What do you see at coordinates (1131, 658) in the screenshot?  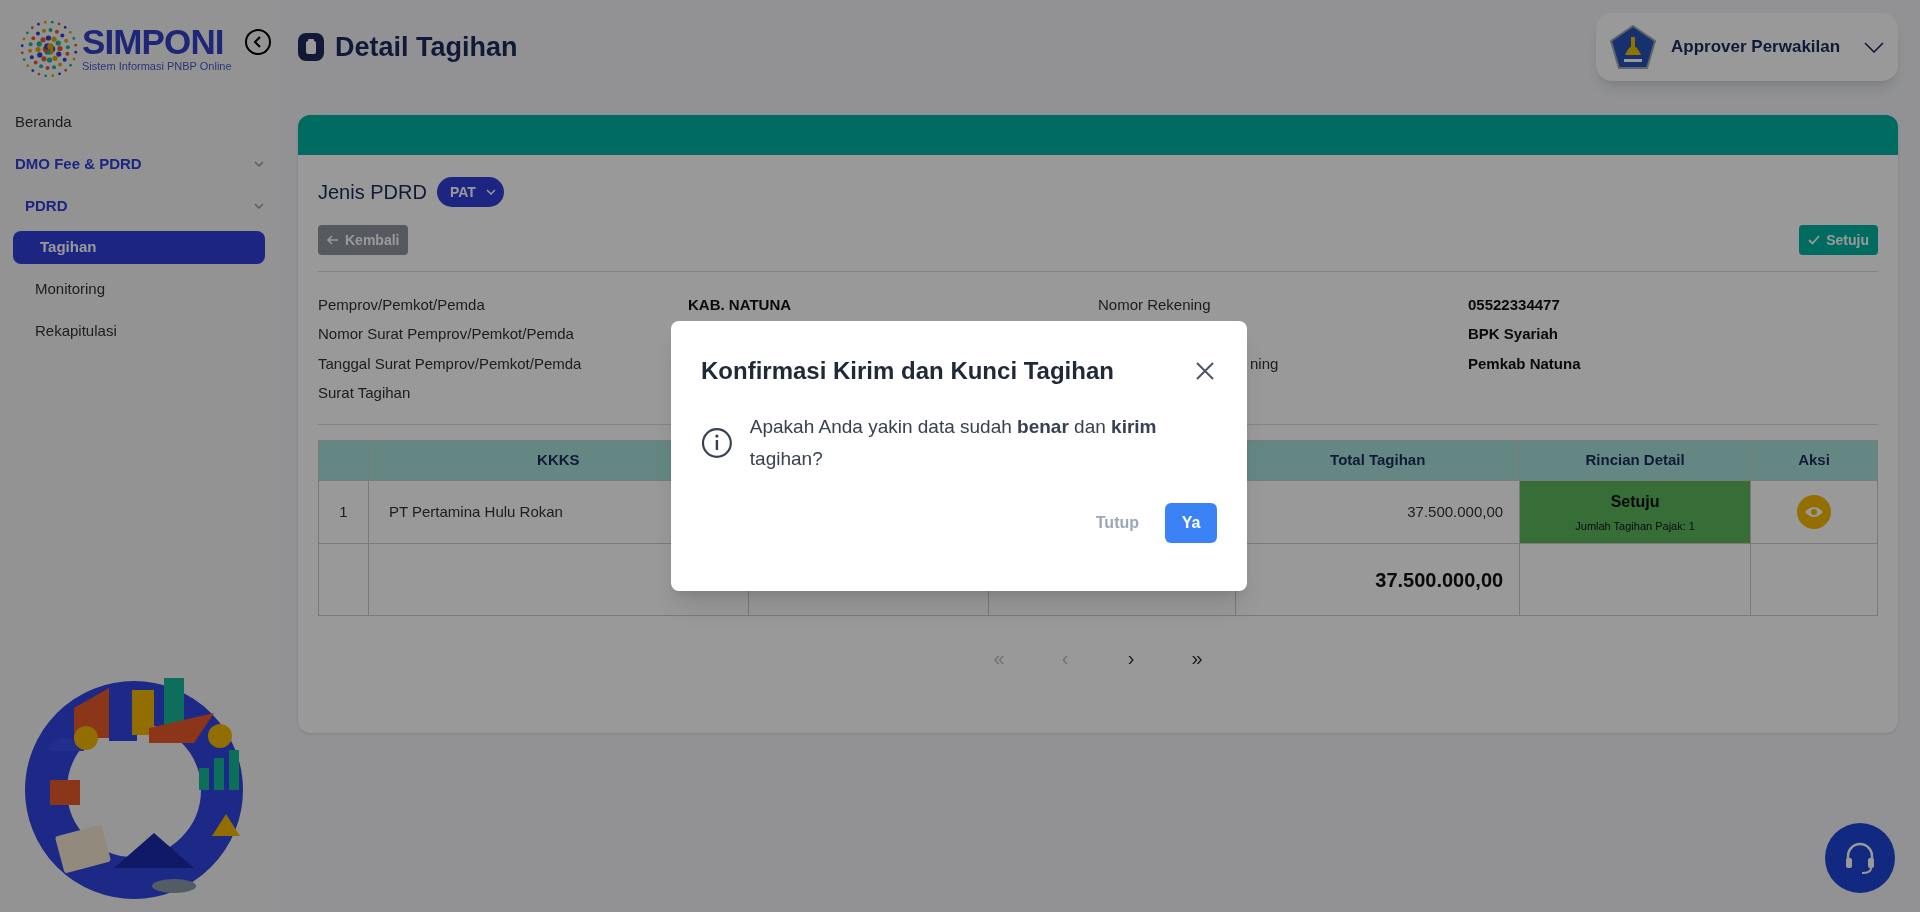 I see `page-button: ›` at bounding box center [1131, 658].